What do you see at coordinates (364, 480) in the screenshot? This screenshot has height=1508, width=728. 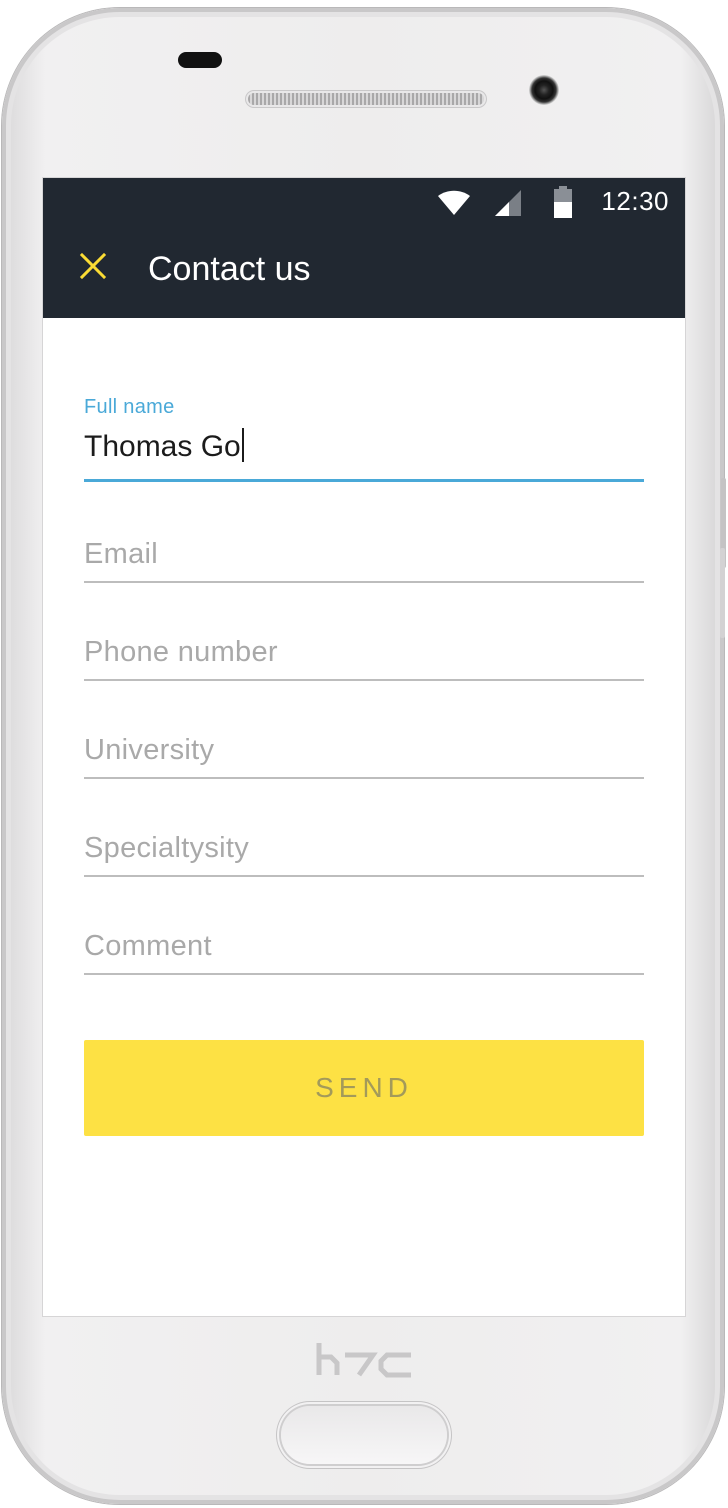 I see `full-name-underline` at bounding box center [364, 480].